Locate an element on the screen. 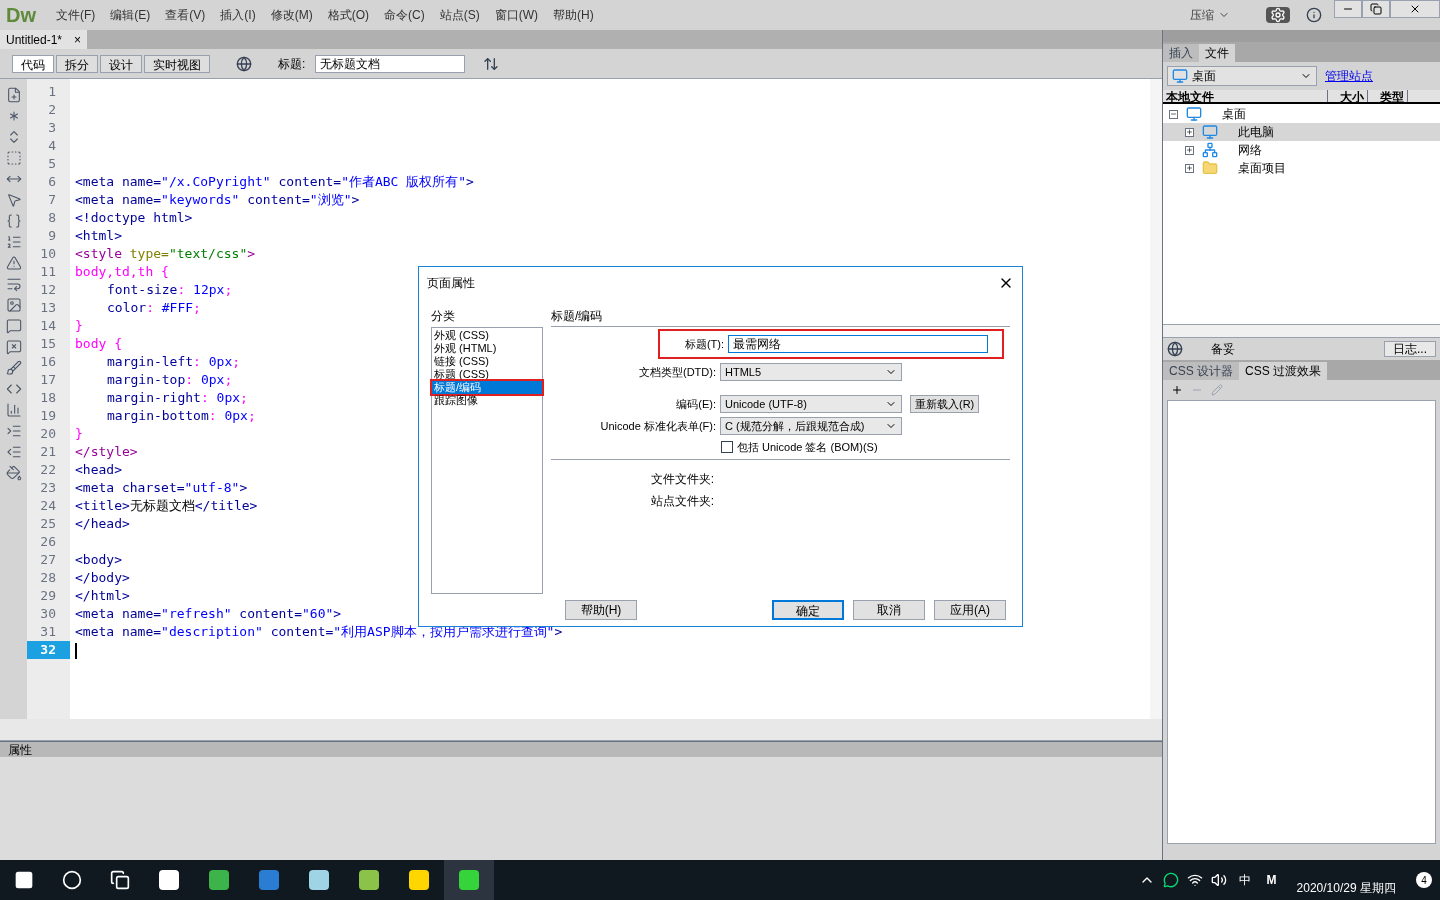 The height and width of the screenshot is (900, 1440). category-item: 外观 (HTML) is located at coordinates (487, 348).